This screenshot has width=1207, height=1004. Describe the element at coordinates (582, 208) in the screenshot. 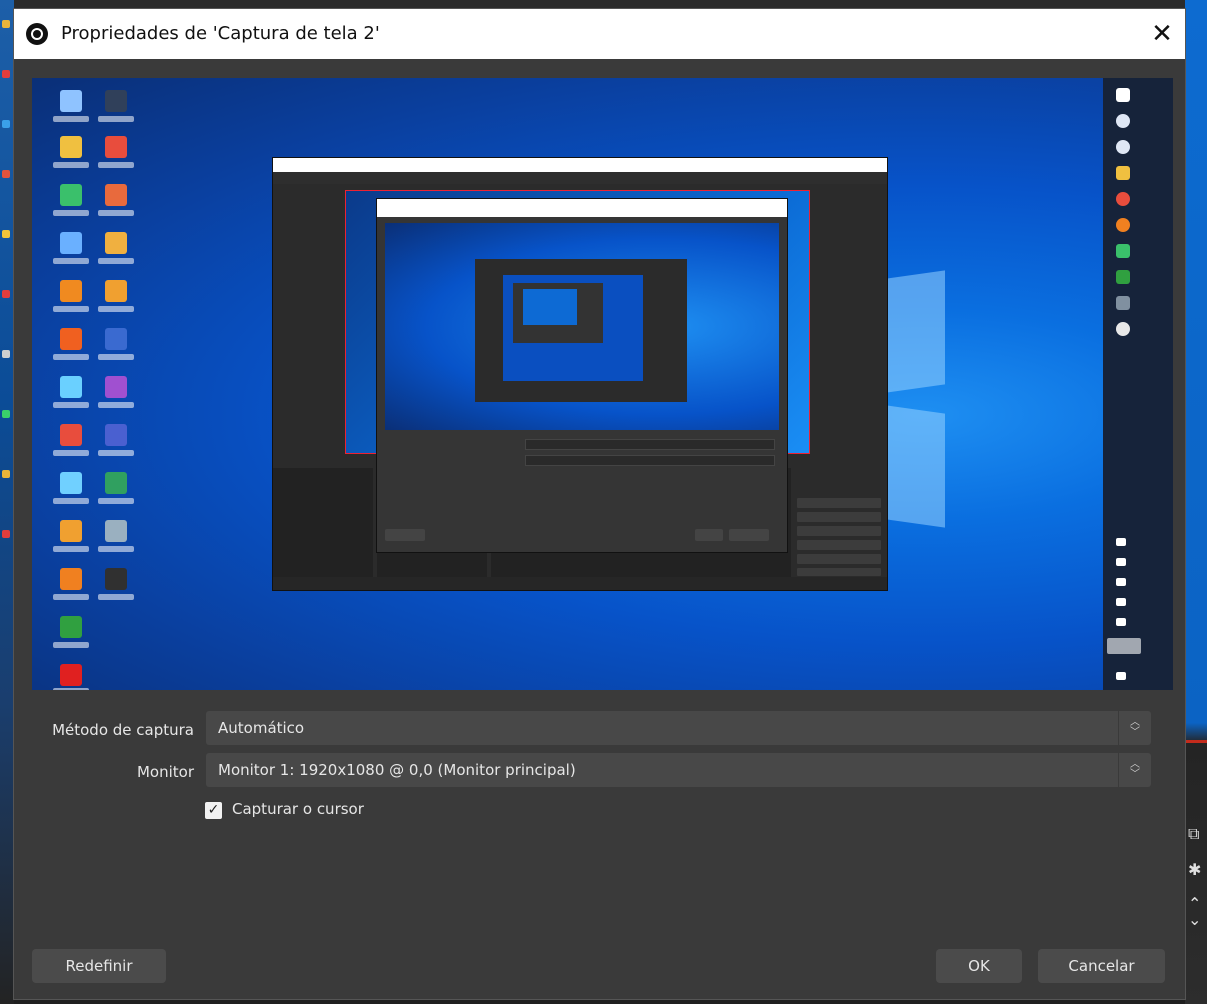

I see `nested-dialog-title` at that location.